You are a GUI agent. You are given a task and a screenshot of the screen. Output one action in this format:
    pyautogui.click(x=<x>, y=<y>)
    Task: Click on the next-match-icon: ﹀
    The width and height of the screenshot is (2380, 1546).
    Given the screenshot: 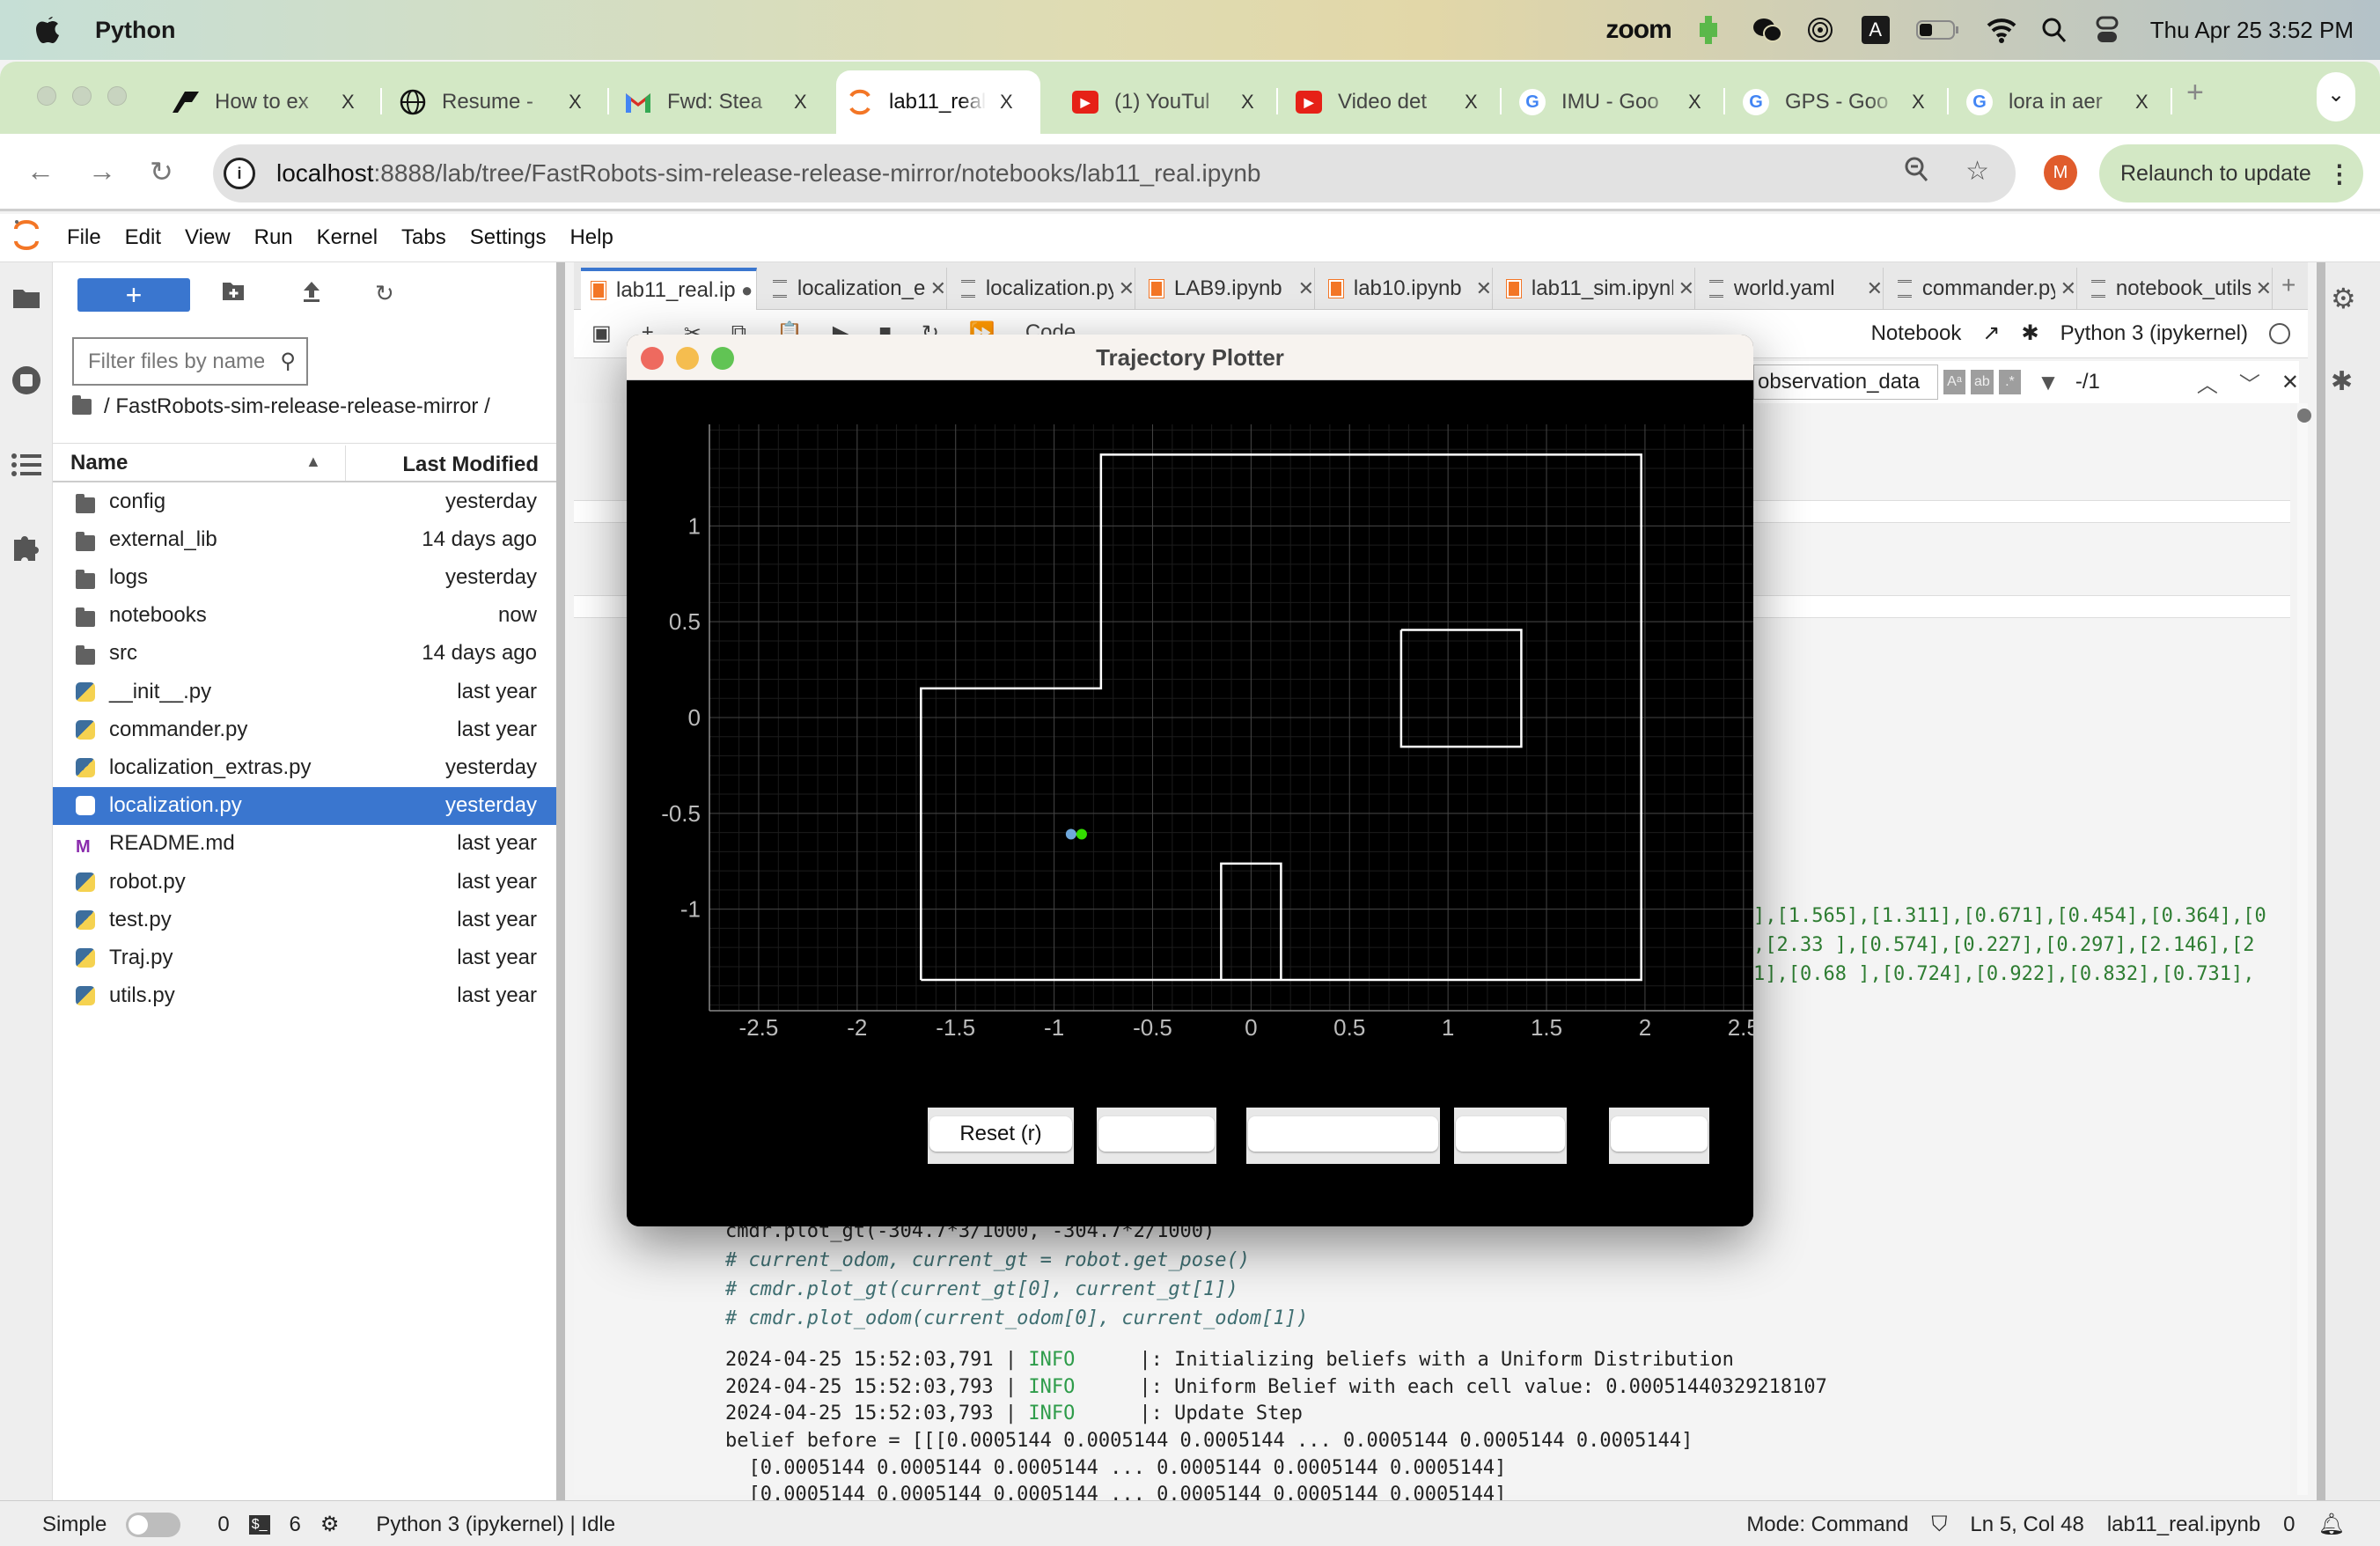 What is the action you would take?
    pyautogui.click(x=2249, y=382)
    